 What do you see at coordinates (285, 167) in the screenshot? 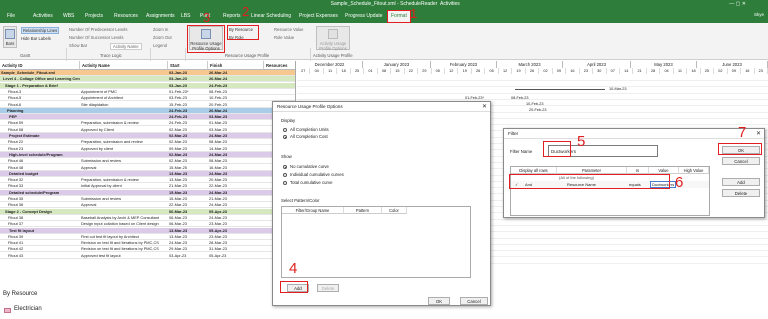
I see `no-cumulative-radio` at bounding box center [285, 167].